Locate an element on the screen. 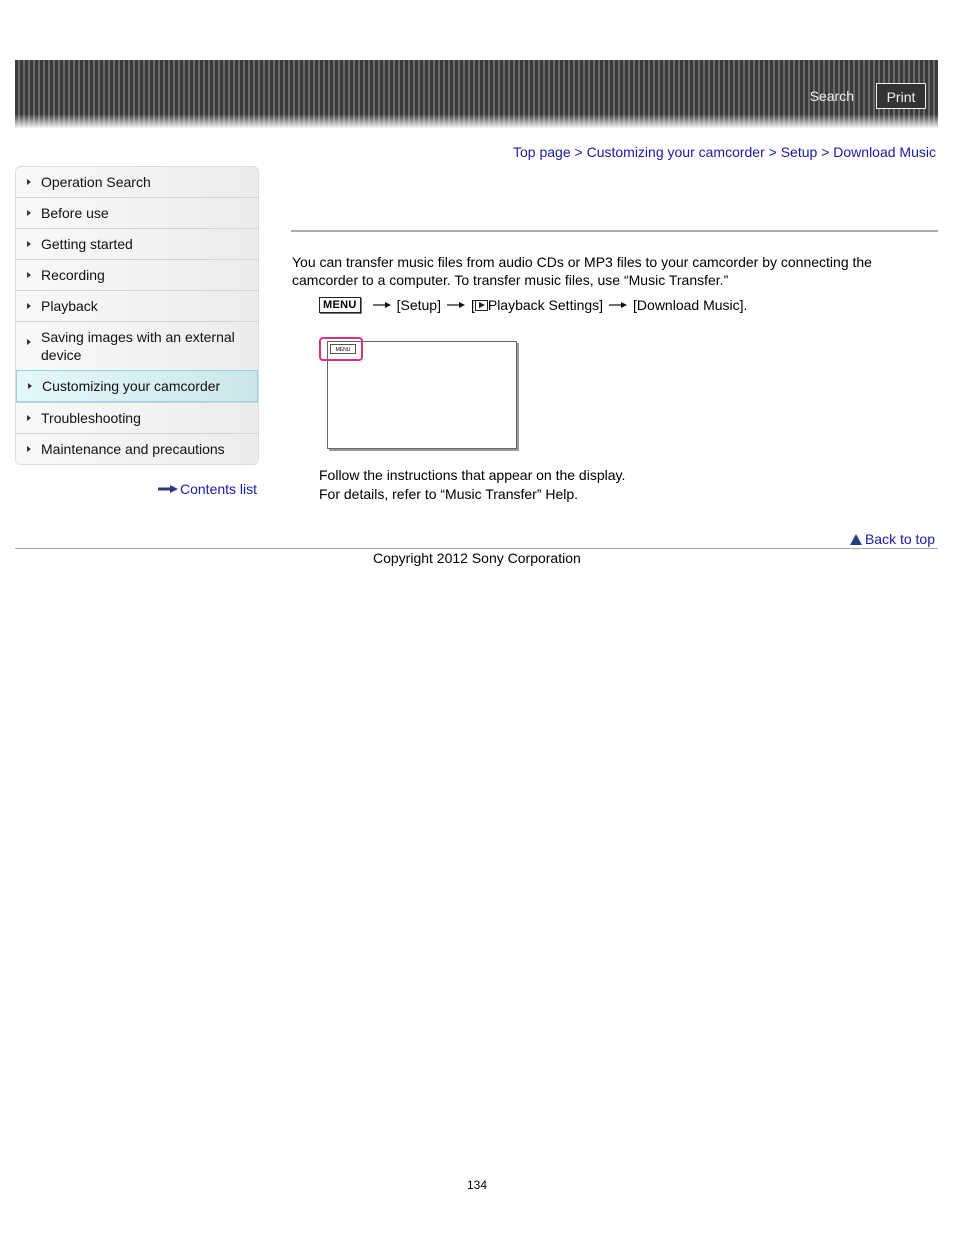  sidebar-item-saving-images: Saving images with an external device is located at coordinates (137, 345).